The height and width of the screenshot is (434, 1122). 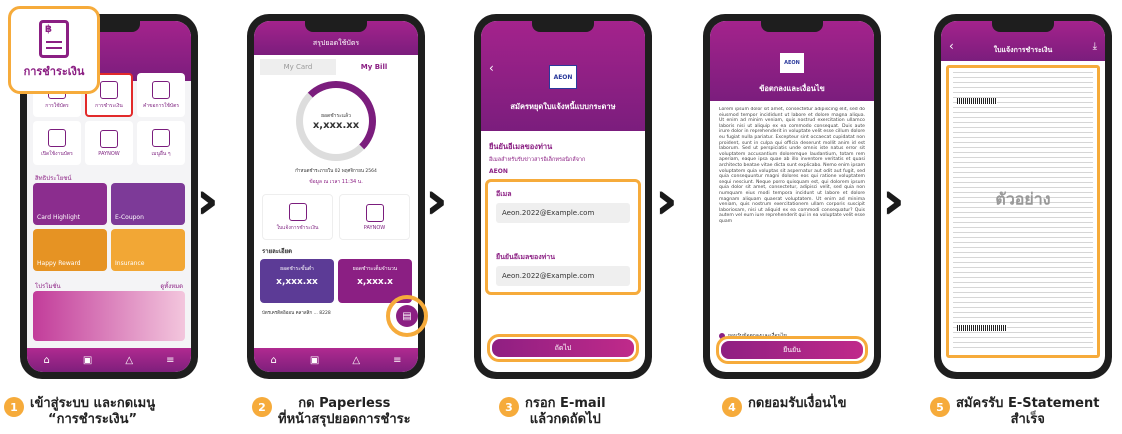 I want to click on step-number: 5, so click(x=940, y=407).